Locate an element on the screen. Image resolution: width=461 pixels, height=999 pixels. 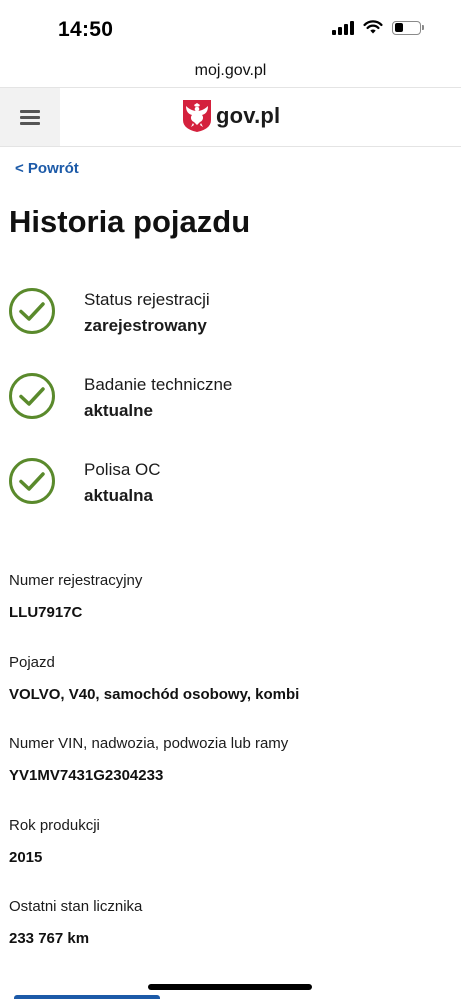
menu-button is located at coordinates (30, 117).